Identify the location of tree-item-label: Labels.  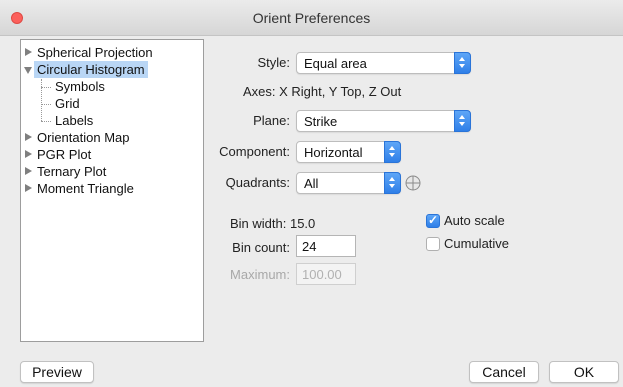
(74, 120).